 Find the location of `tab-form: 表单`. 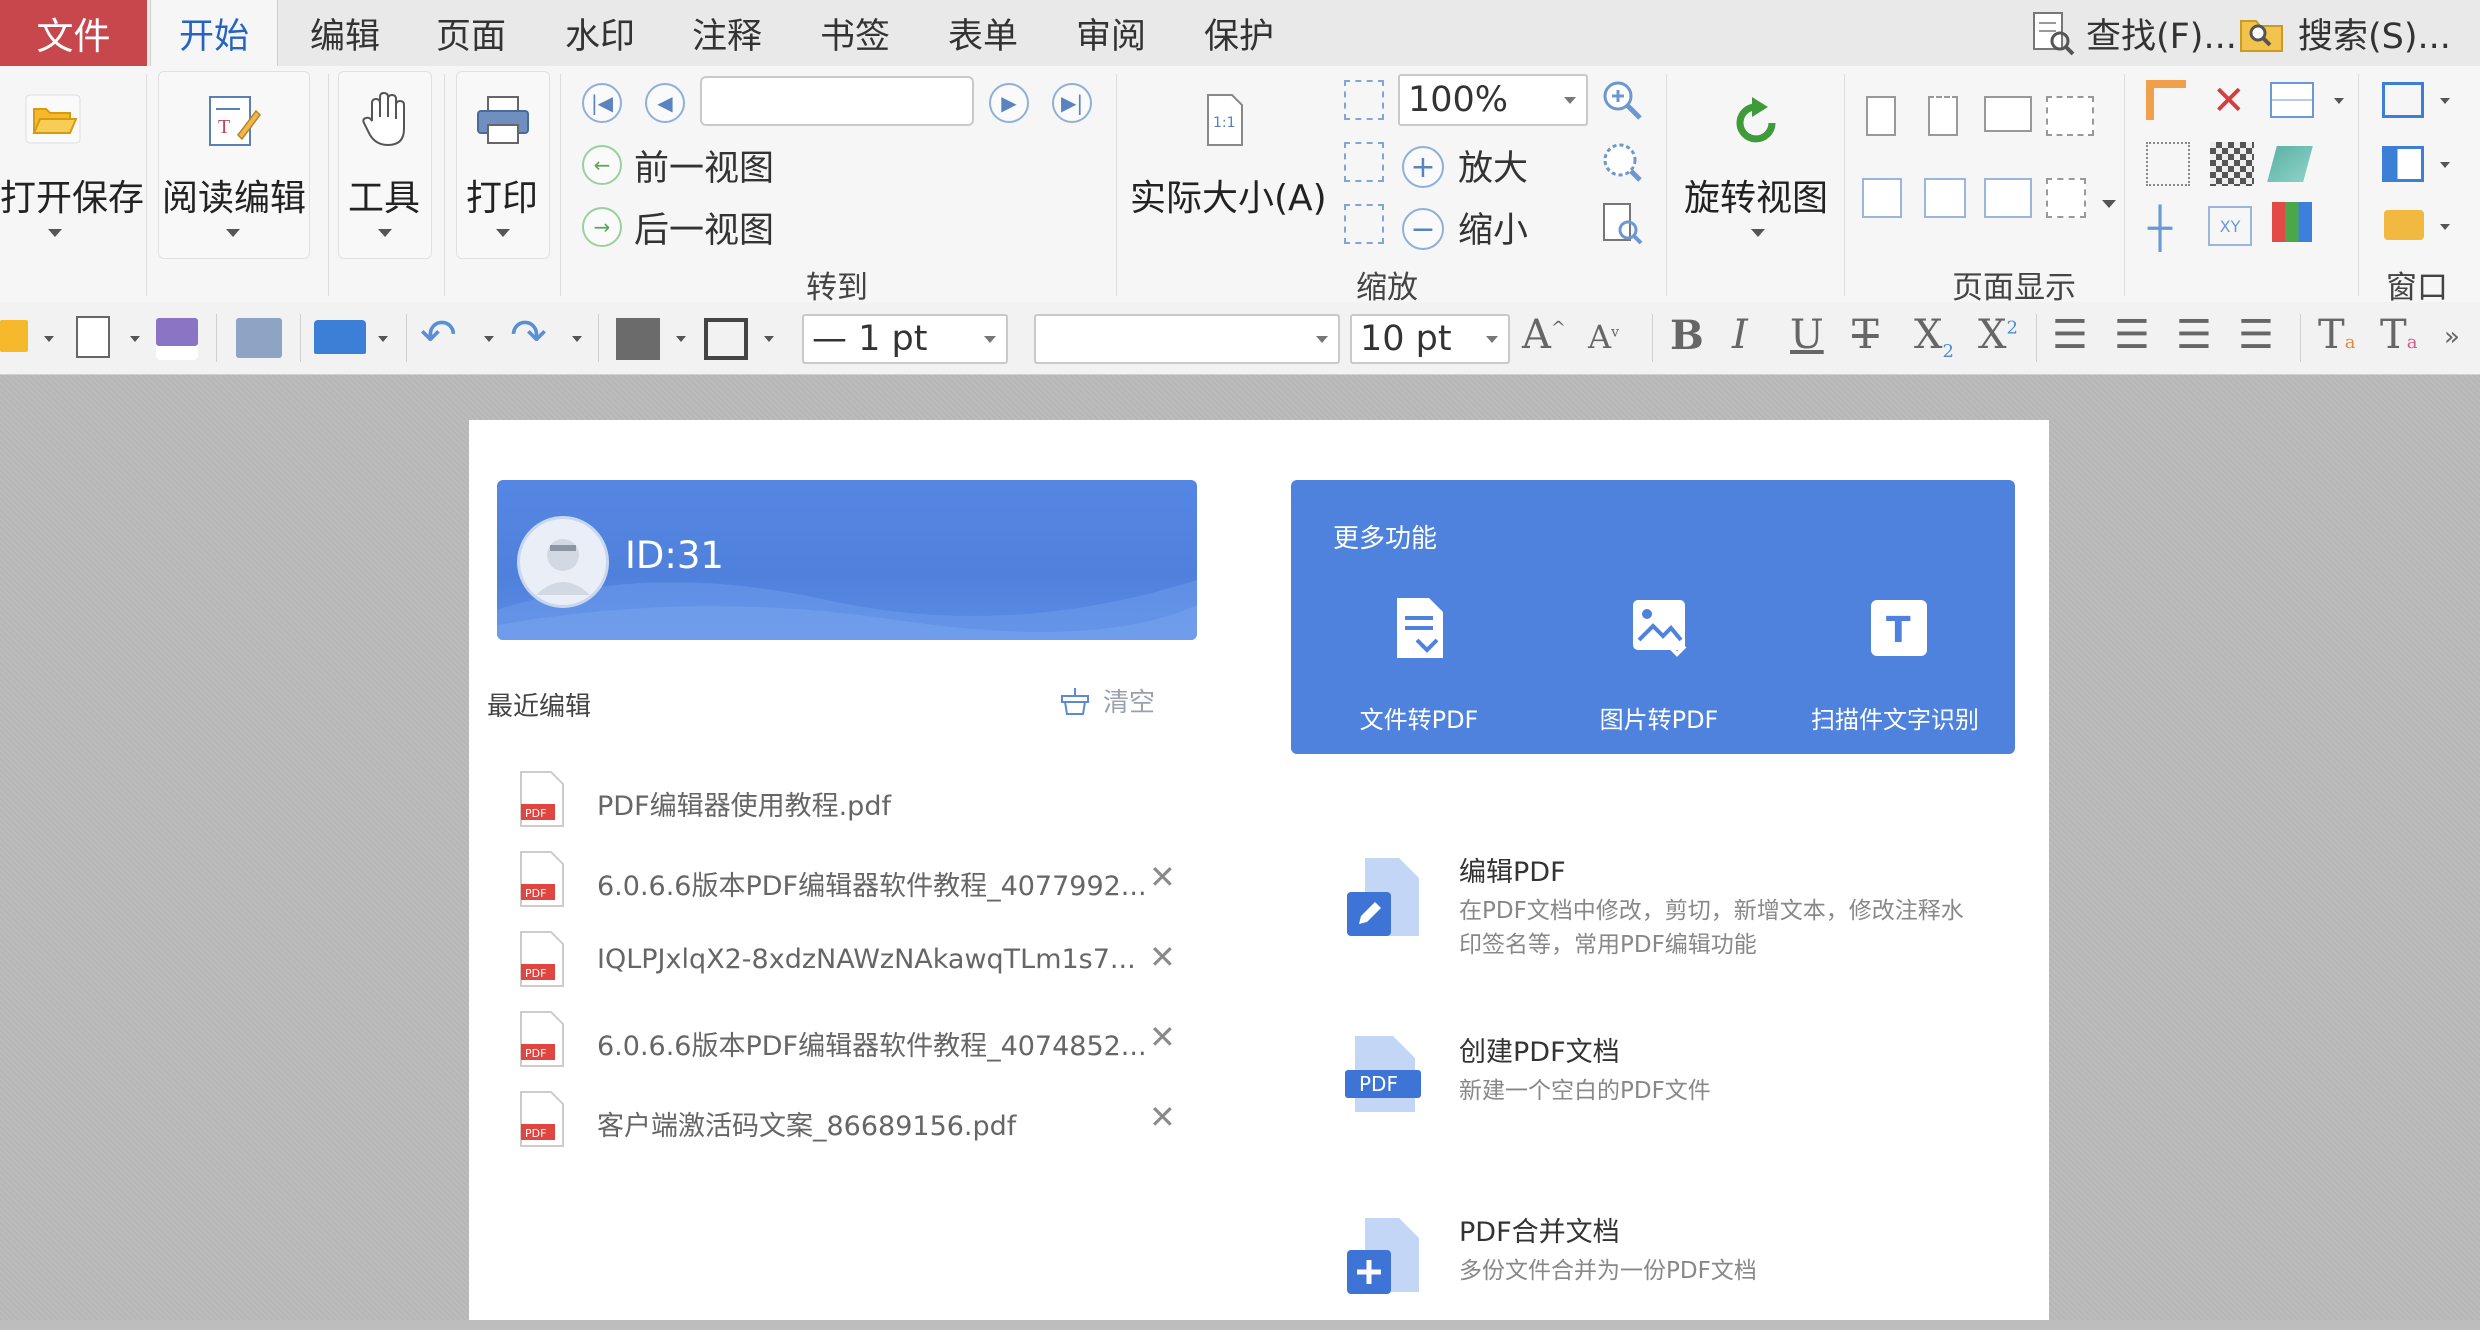

tab-form: 表单 is located at coordinates (983, 33).